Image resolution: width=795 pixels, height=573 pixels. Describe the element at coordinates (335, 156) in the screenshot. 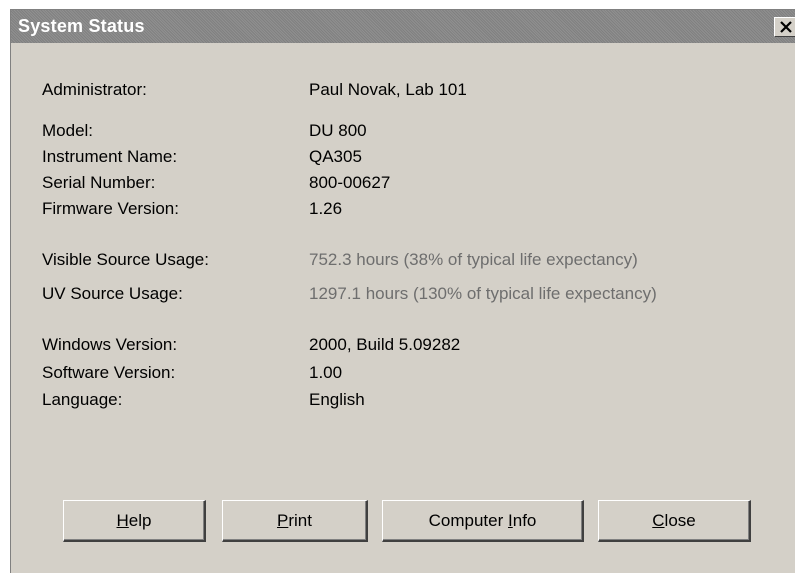

I see `instrument-name-value: QA305` at that location.